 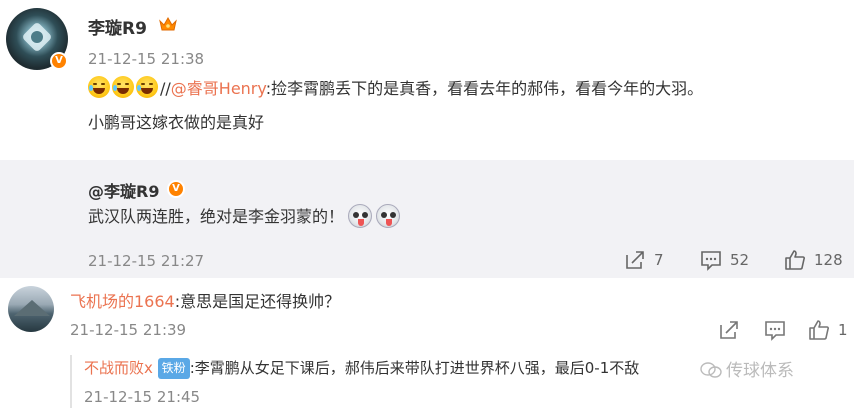 What do you see at coordinates (168, 23) in the screenshot?
I see `crown-icon` at bounding box center [168, 23].